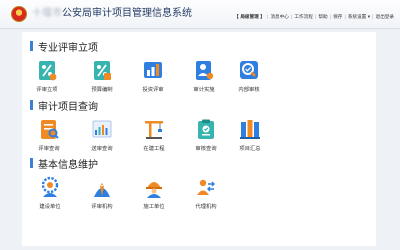  I want to click on tile-label: 投资评审, so click(153, 90).